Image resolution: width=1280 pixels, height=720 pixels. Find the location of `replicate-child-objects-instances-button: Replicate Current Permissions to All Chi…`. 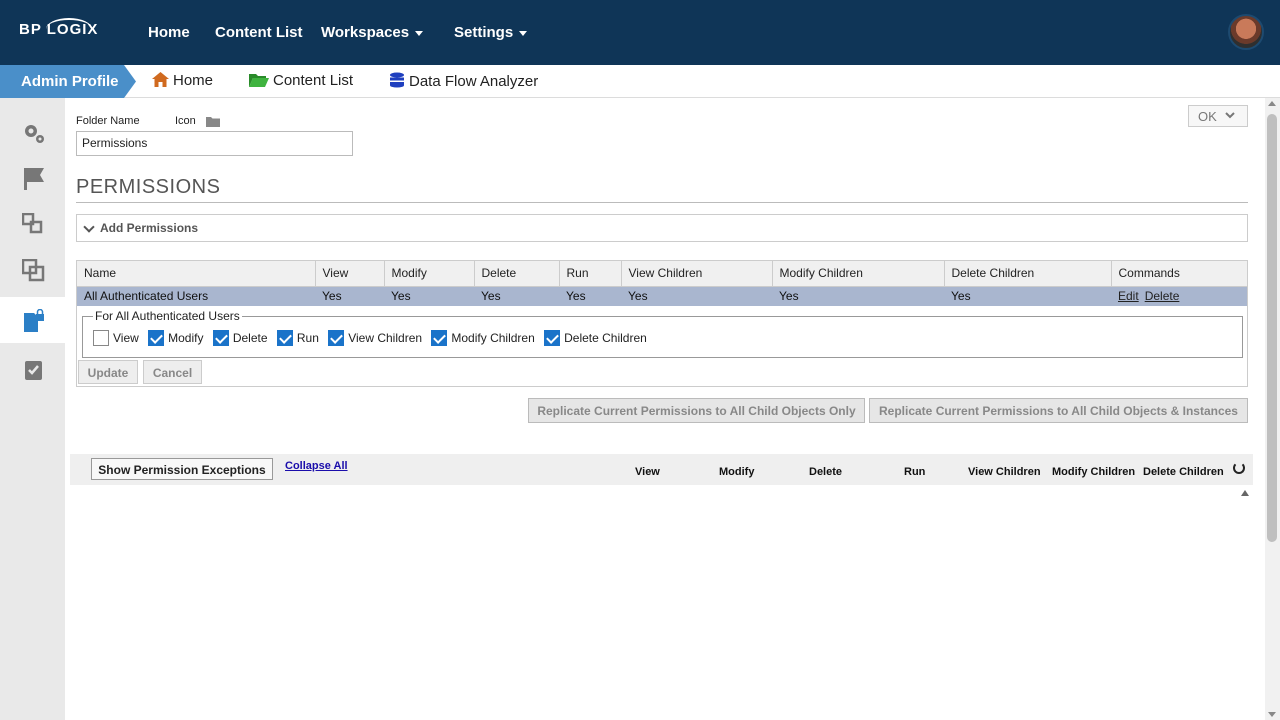

replicate-child-objects-instances-button: Replicate Current Permissions to All Chi… is located at coordinates (1058, 410).